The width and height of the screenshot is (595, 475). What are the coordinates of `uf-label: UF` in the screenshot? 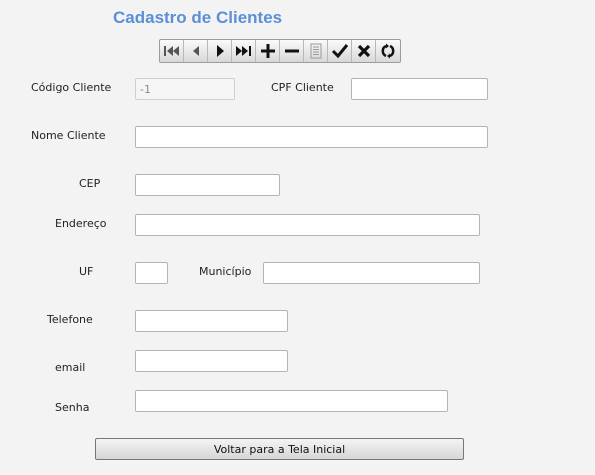 It's located at (86, 271).